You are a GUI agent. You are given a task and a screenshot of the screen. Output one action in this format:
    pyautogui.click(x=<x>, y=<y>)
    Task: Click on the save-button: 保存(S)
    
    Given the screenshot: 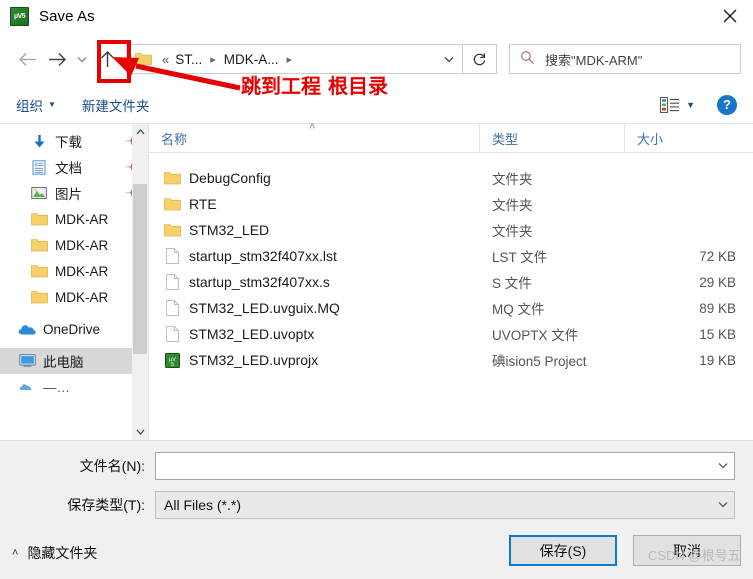 What is the action you would take?
    pyautogui.click(x=563, y=550)
    